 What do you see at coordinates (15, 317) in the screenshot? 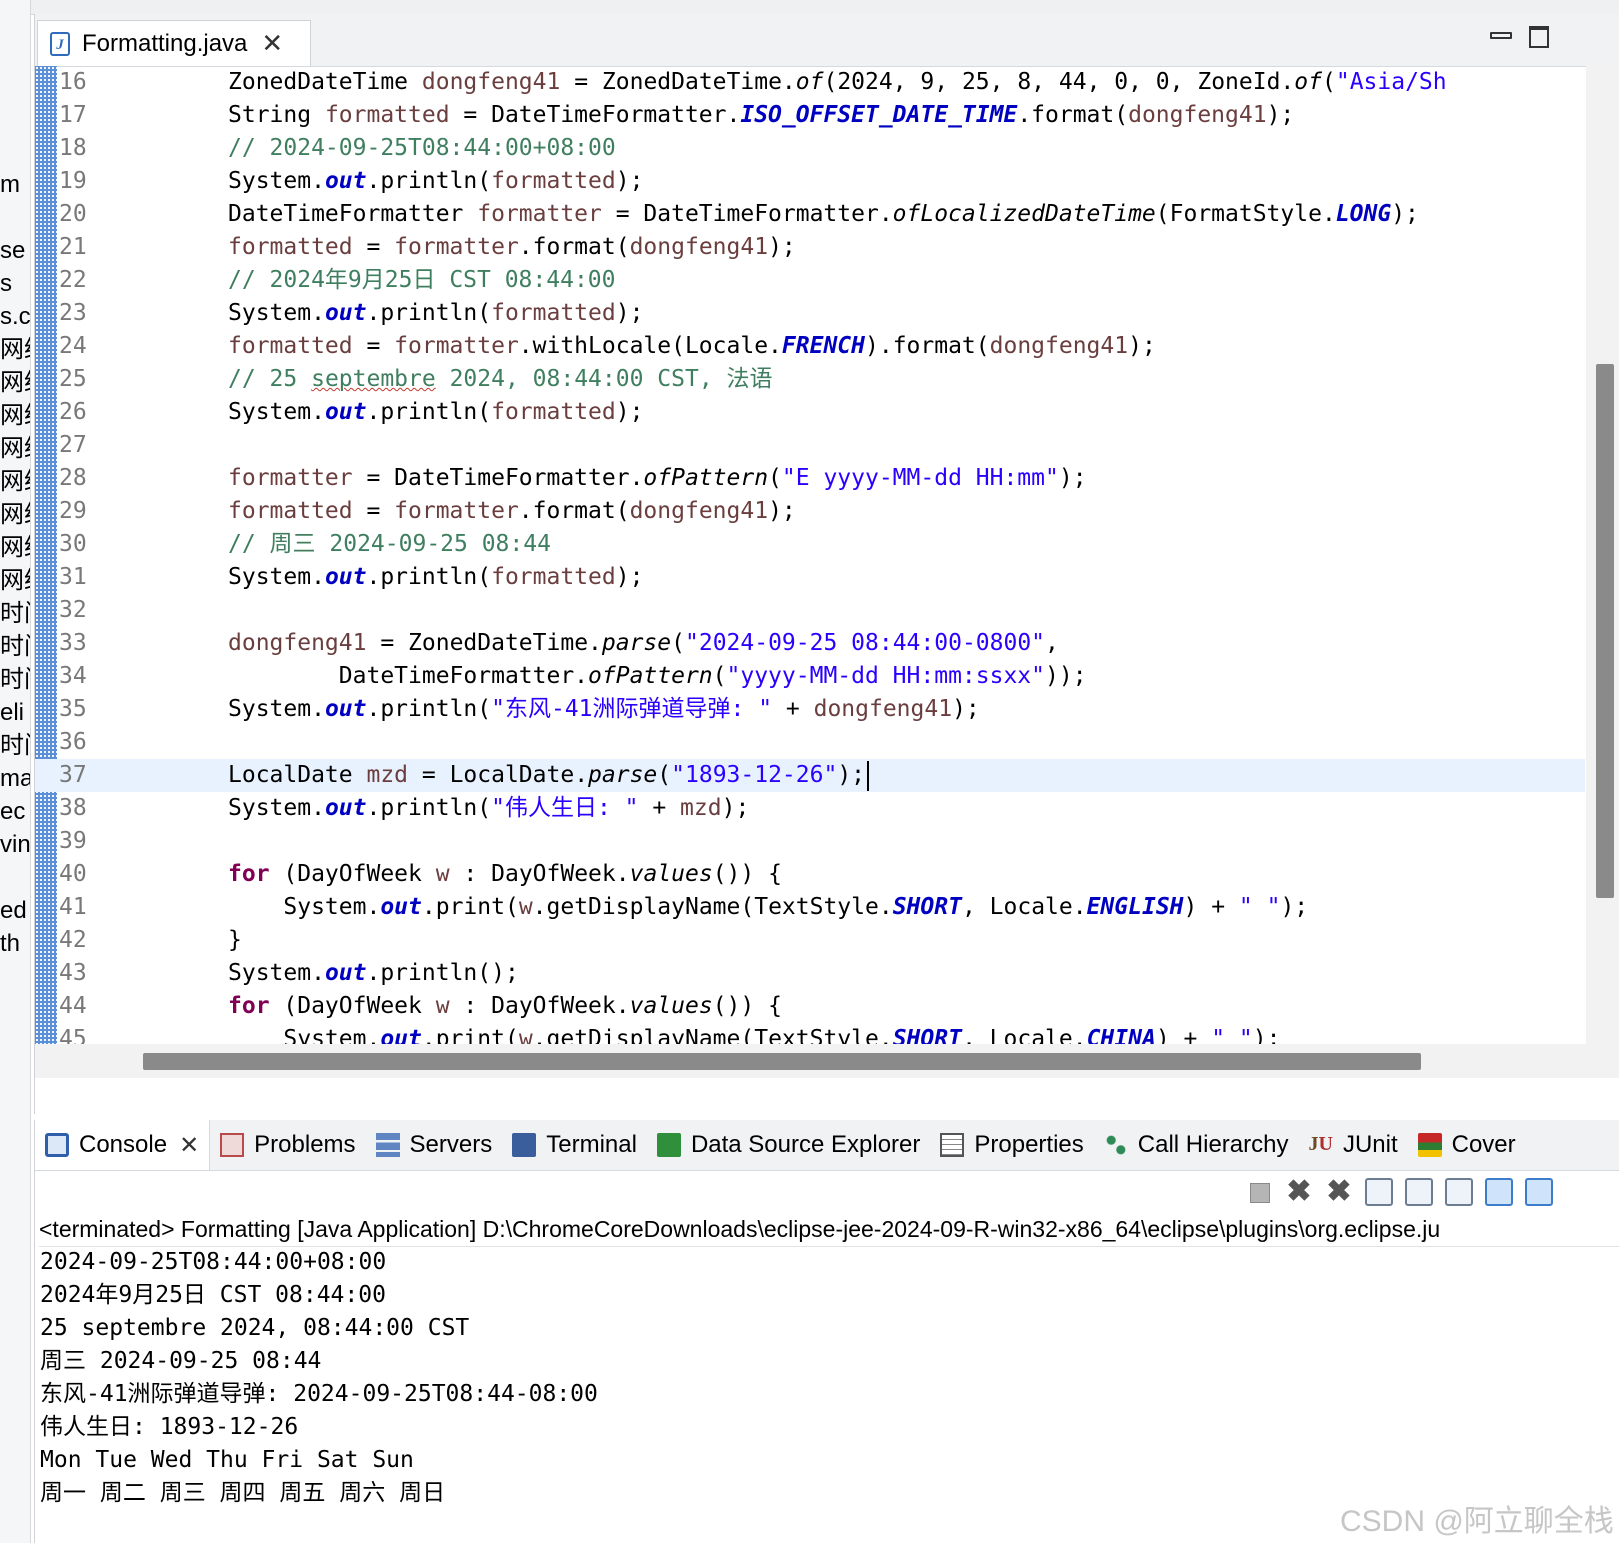
I see `project-tree-item: s.c` at bounding box center [15, 317].